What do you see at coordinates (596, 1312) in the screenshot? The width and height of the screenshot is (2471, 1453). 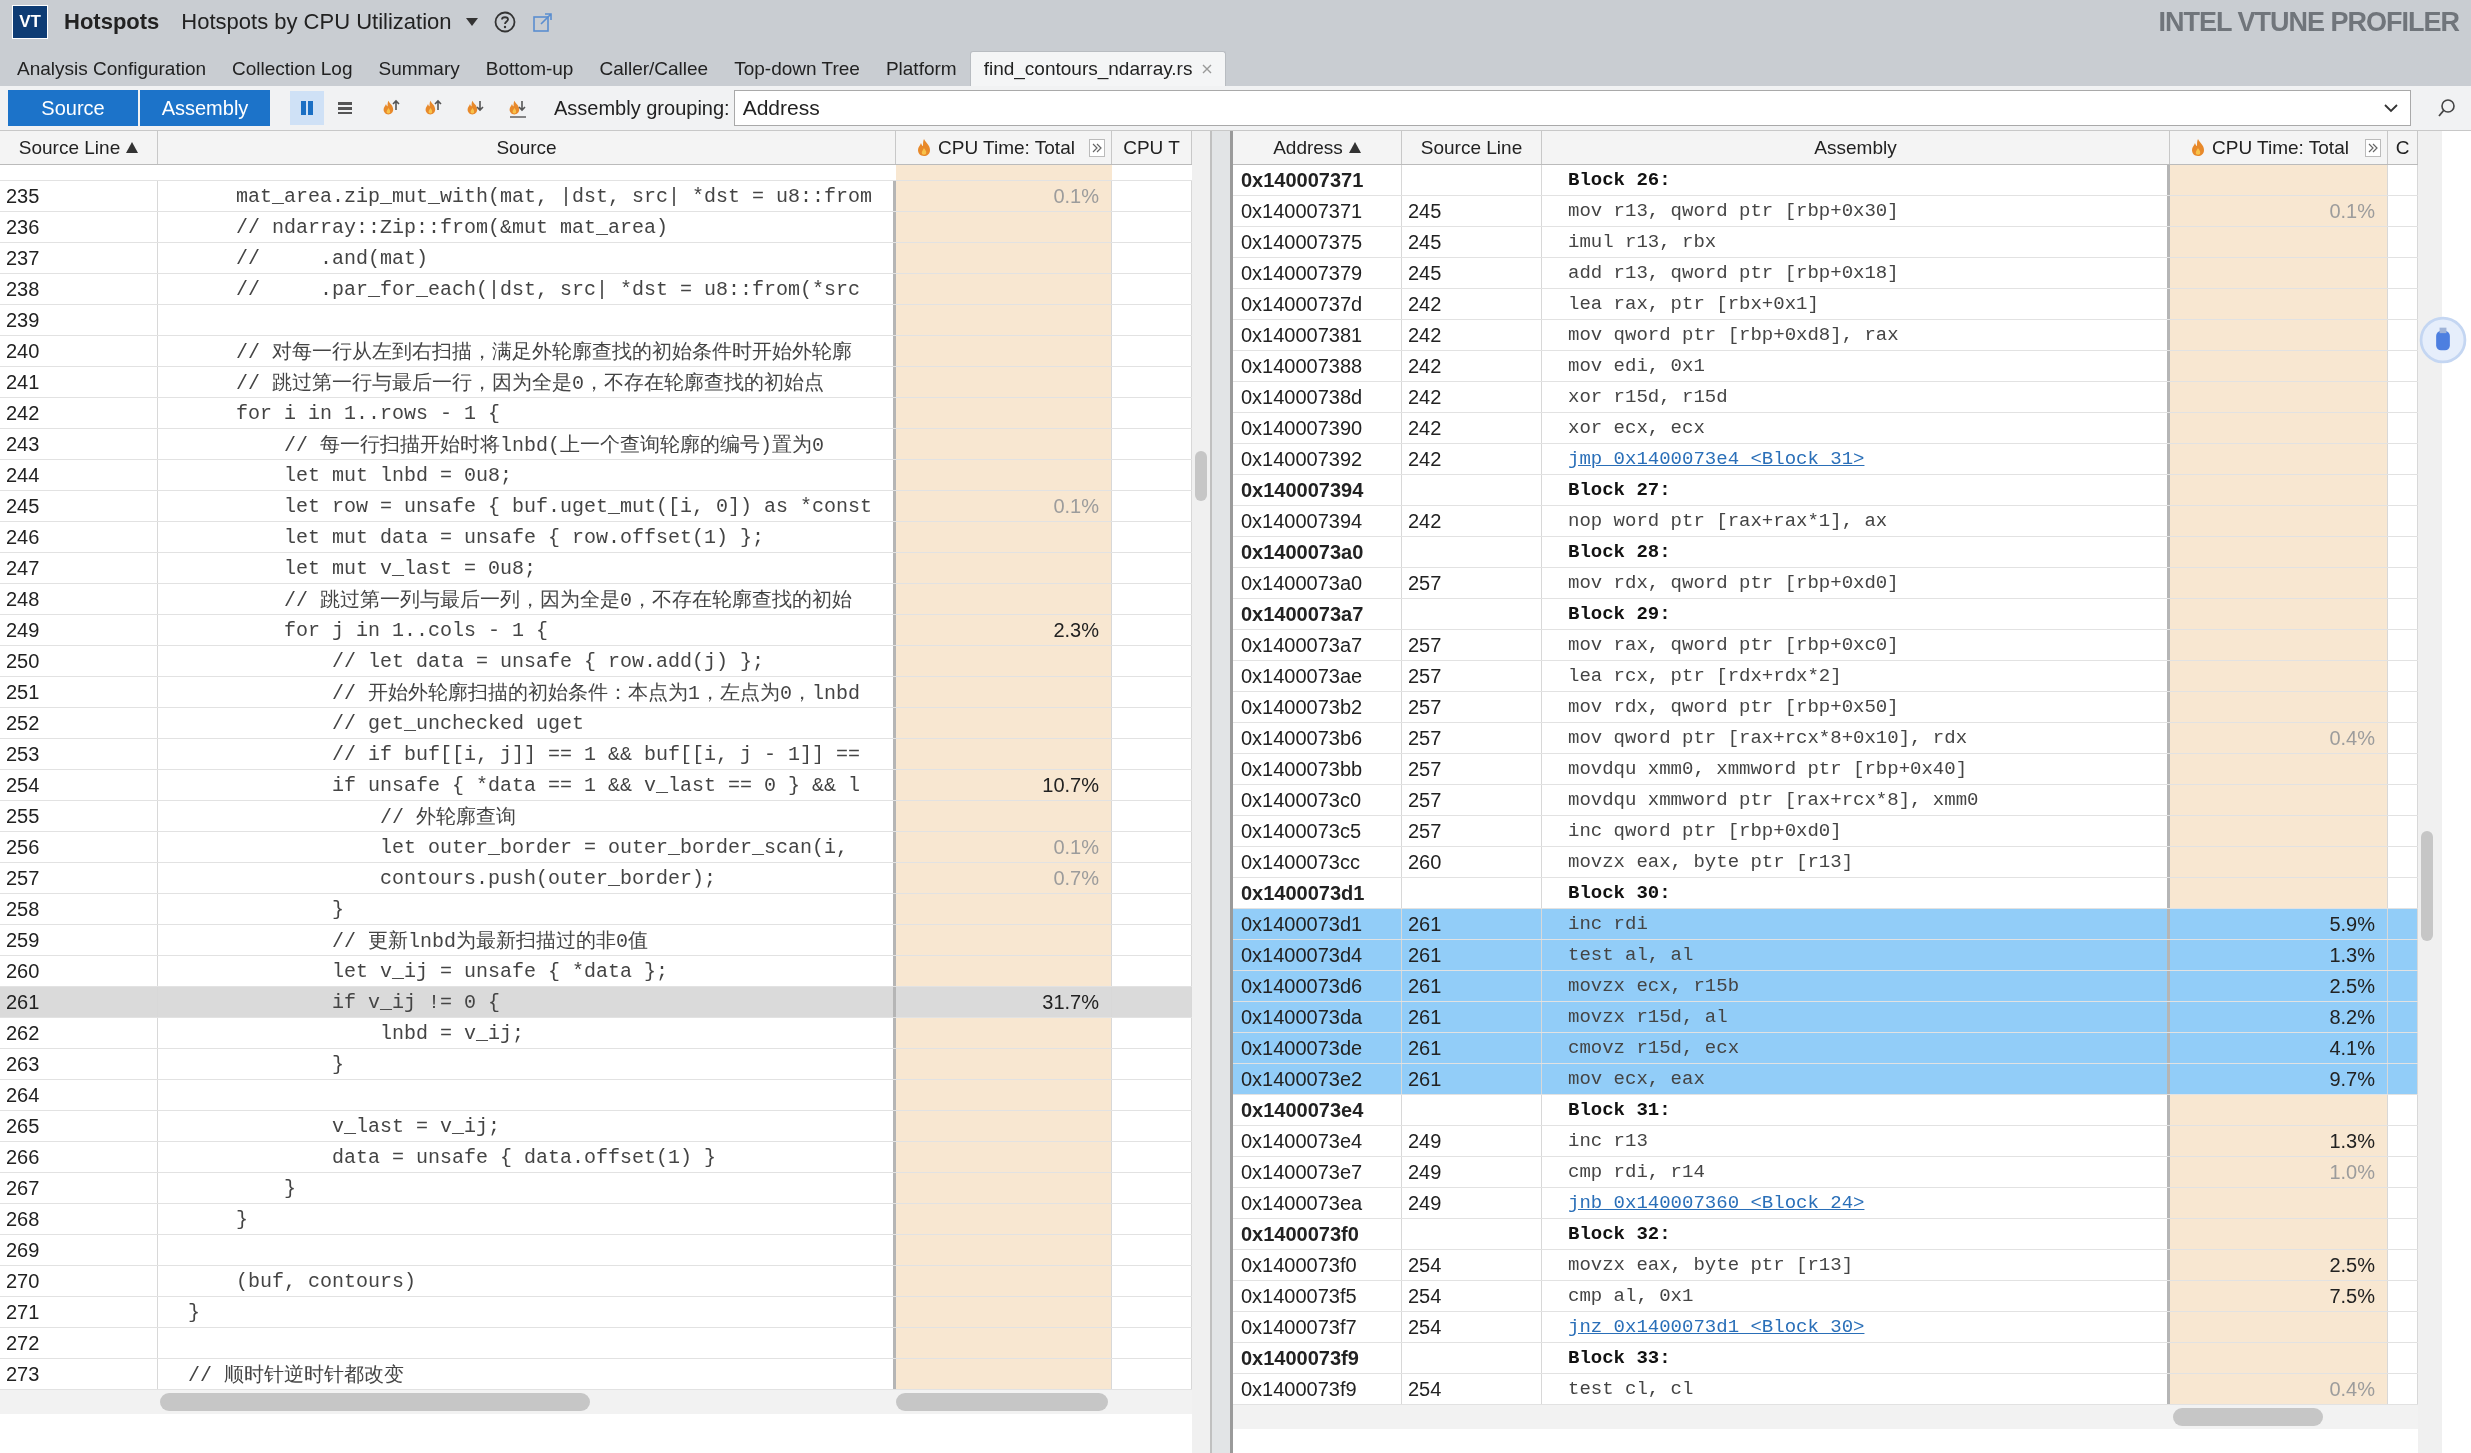 I see `table-row: 271 }` at bounding box center [596, 1312].